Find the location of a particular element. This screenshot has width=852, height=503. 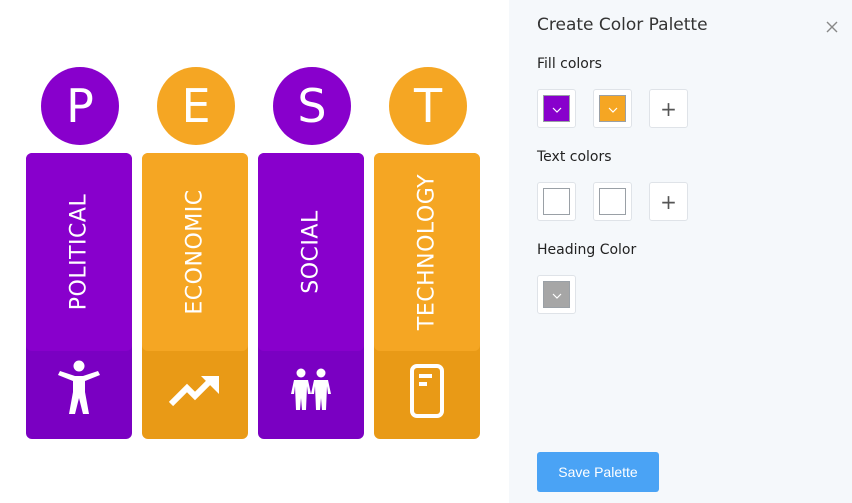

pest-card-technology: TECHNOLOGY is located at coordinates (427, 296).